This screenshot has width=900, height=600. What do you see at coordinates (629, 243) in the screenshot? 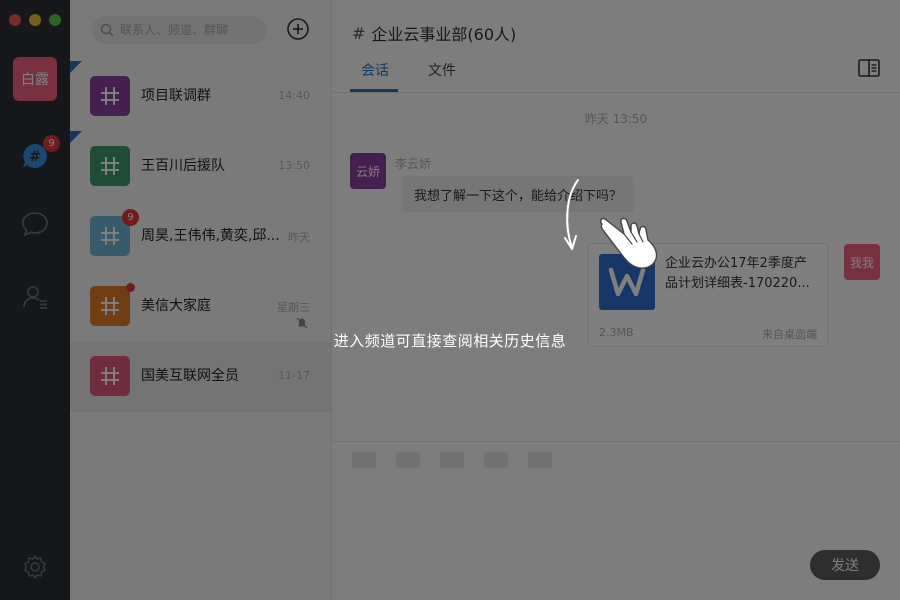
I see `pointing-hand-icon` at bounding box center [629, 243].